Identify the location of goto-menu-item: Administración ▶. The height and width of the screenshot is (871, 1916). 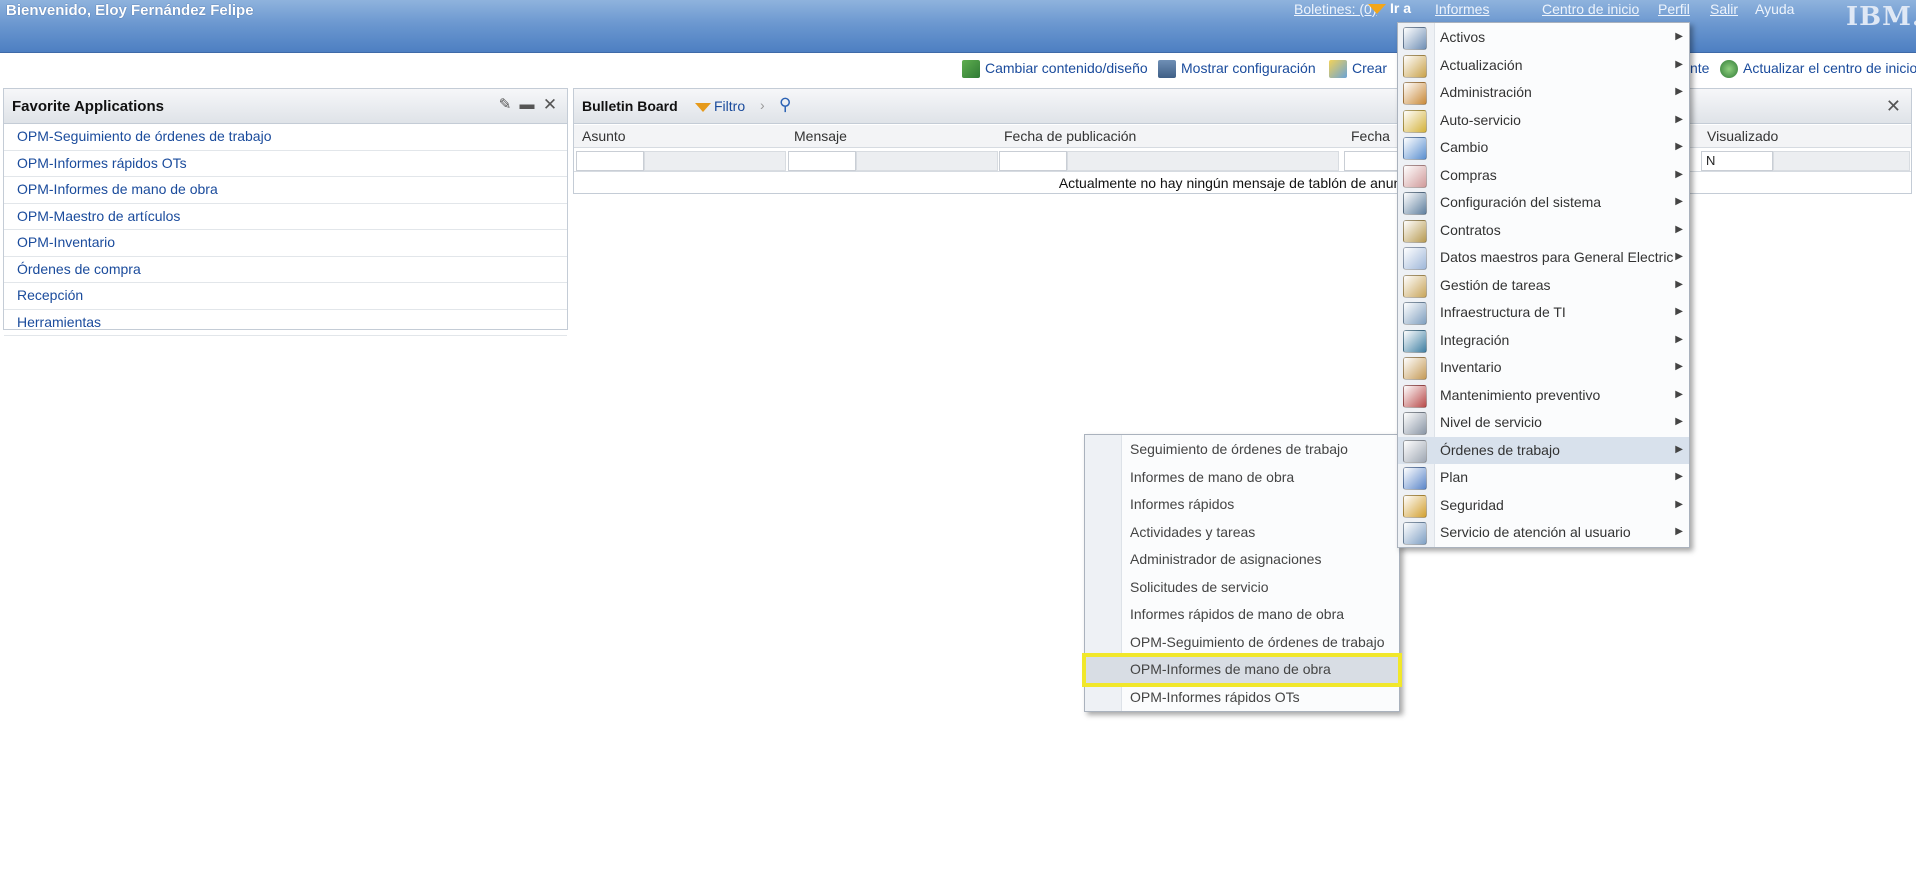
(1543, 93).